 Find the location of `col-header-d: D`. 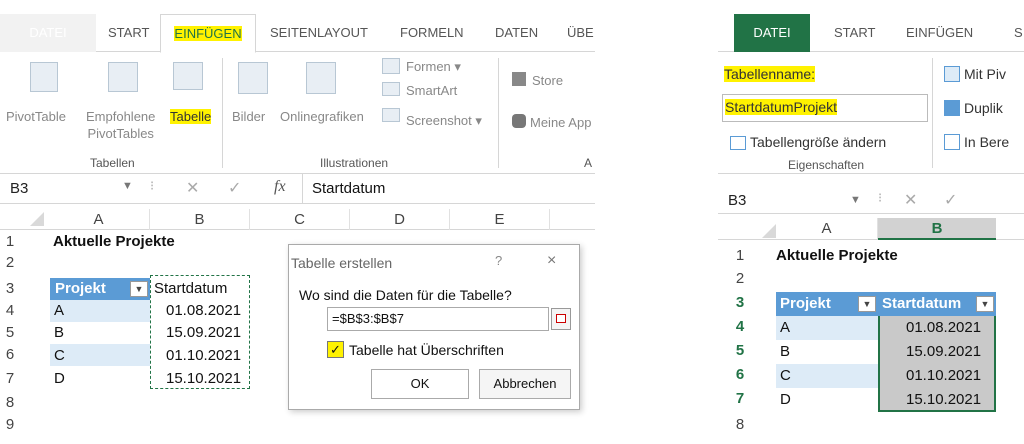

col-header-d: D is located at coordinates (400, 219).